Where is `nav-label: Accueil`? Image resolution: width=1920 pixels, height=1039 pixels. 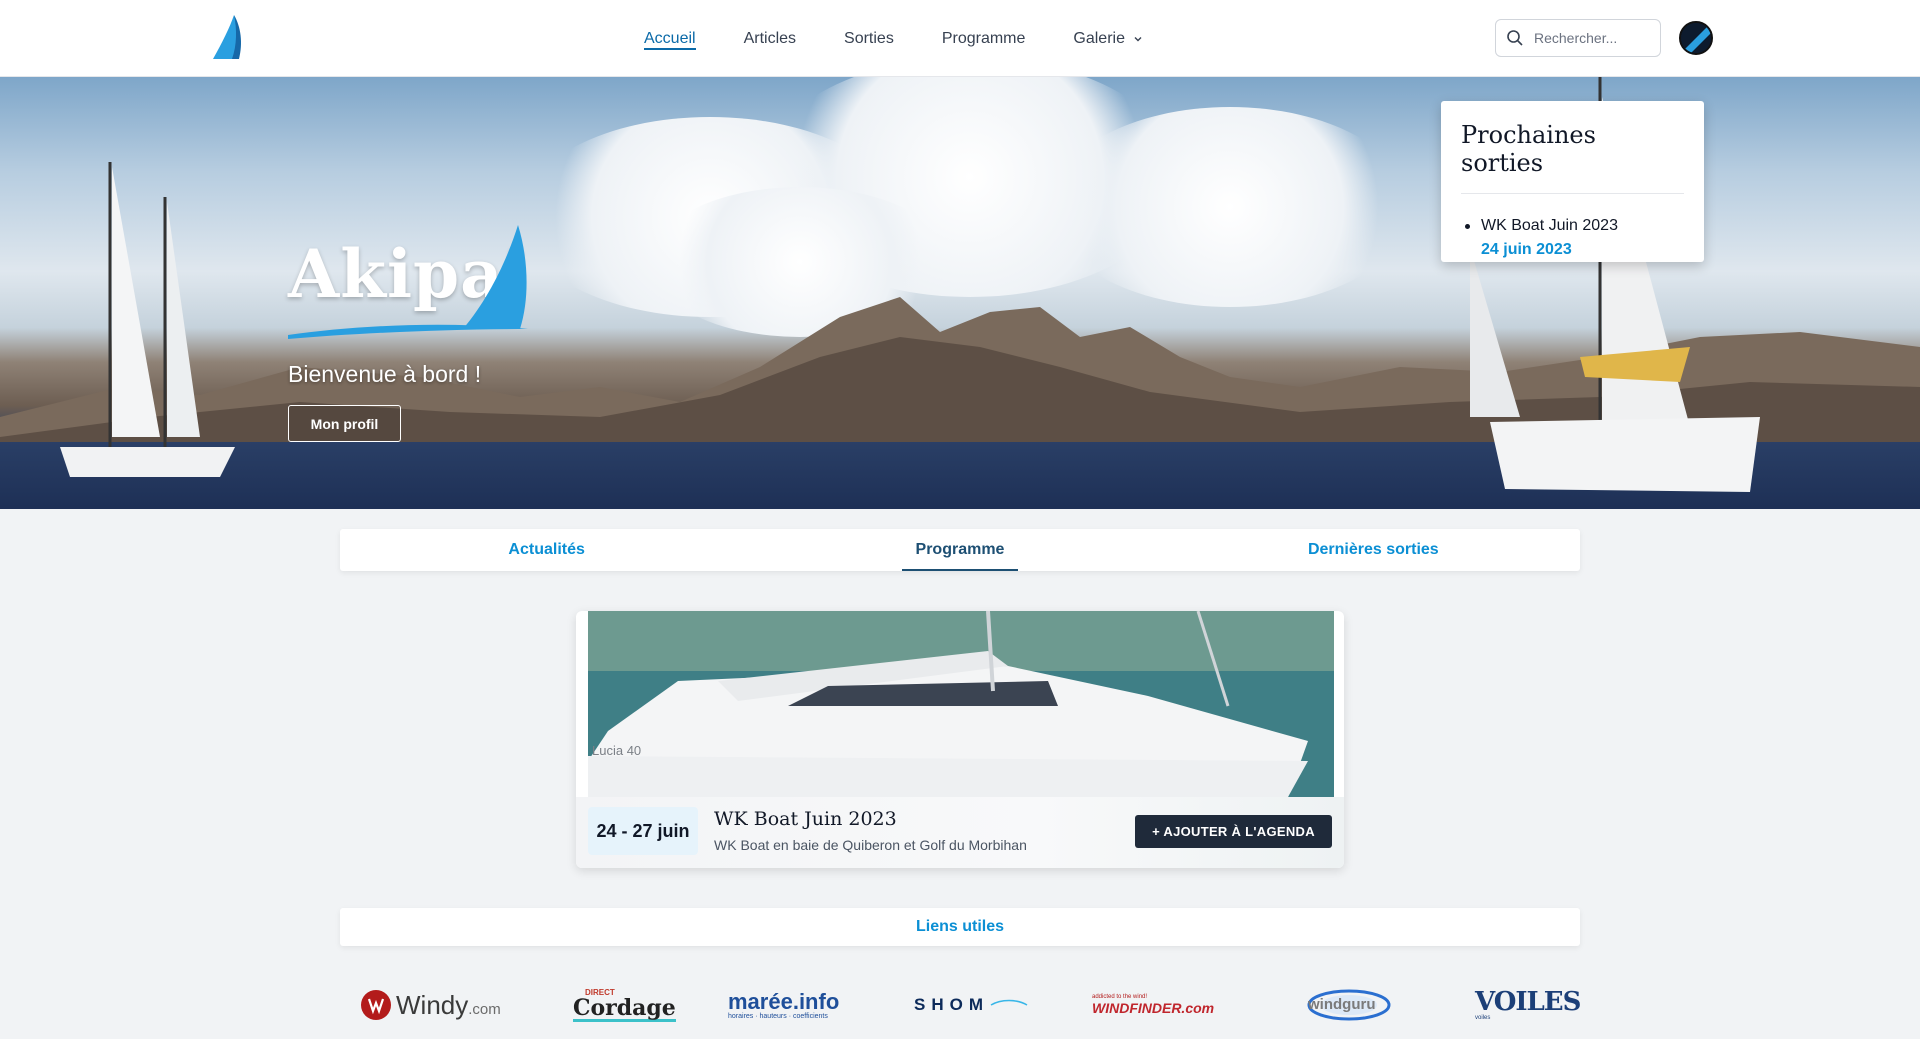
nav-label: Accueil is located at coordinates (670, 38).